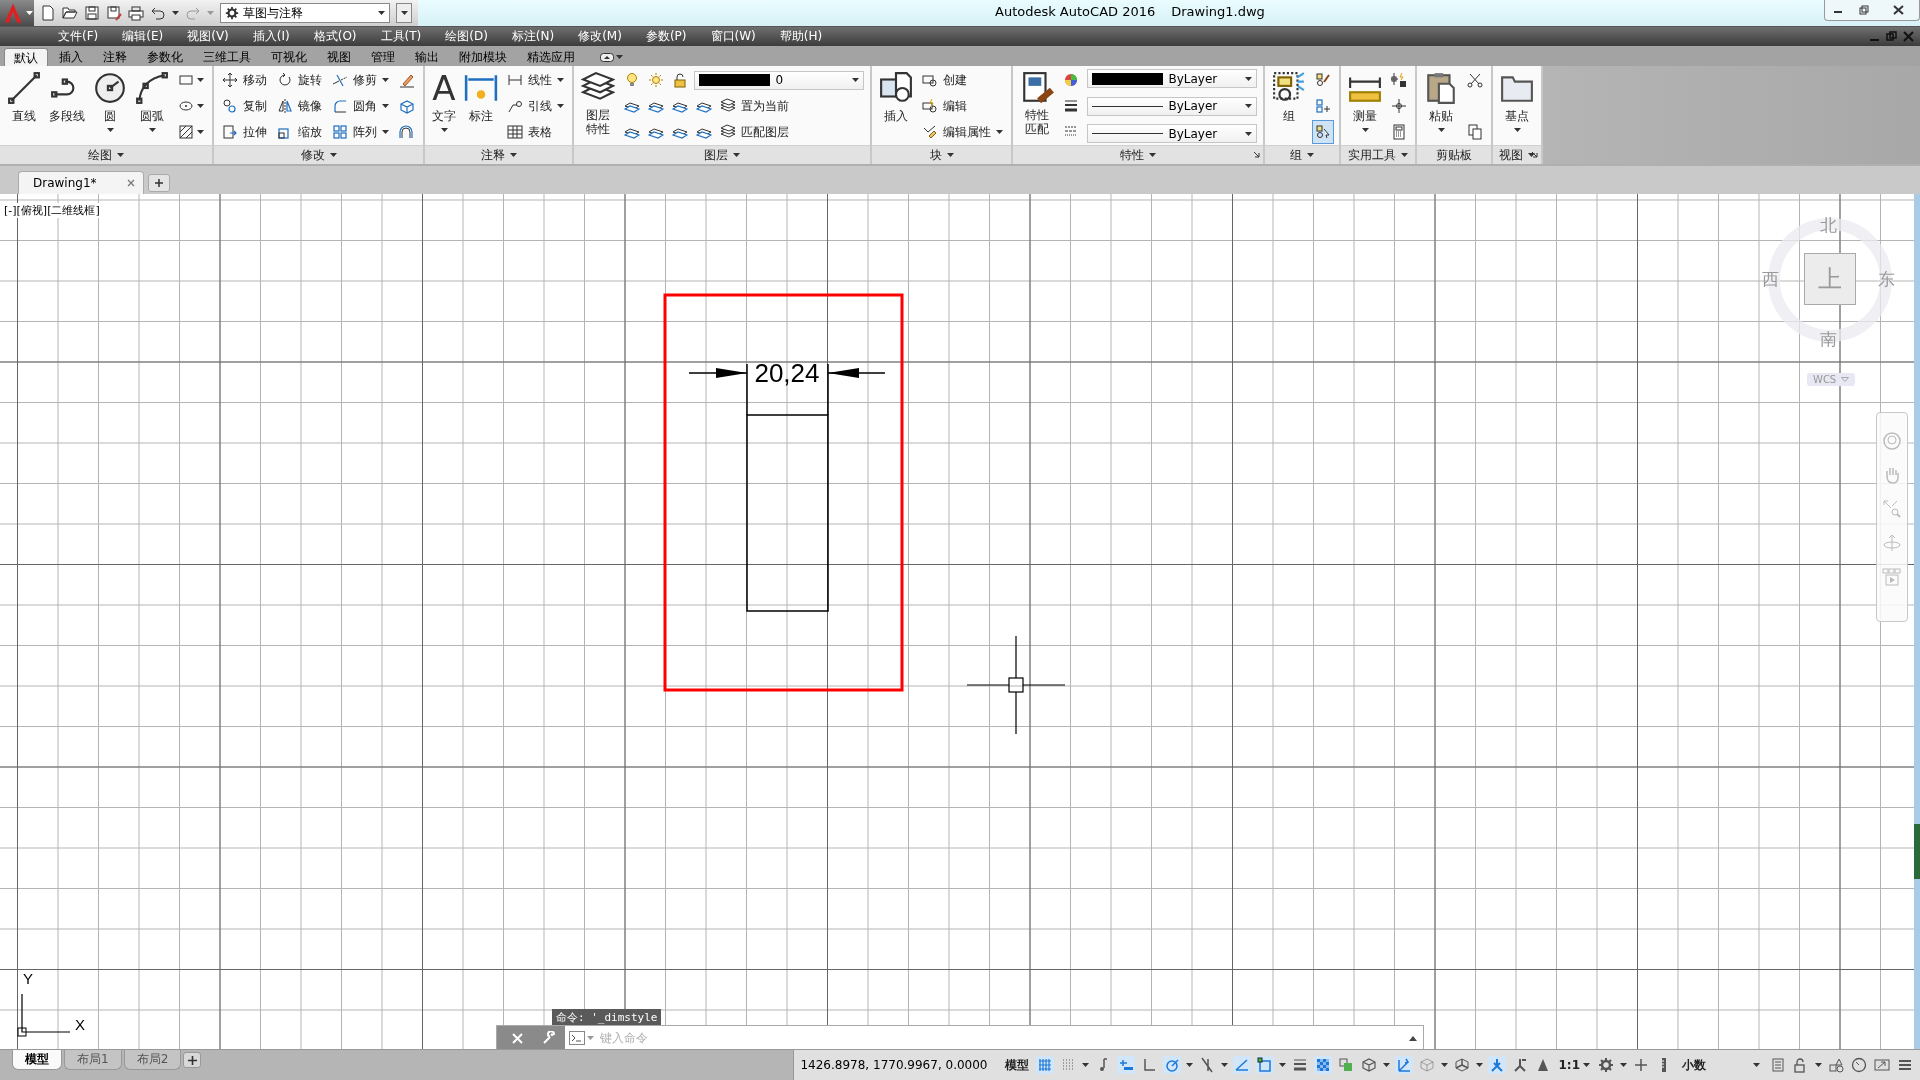  Describe the element at coordinates (244, 132) in the screenshot. I see `ribbon-tool-button: 拉伸` at that location.